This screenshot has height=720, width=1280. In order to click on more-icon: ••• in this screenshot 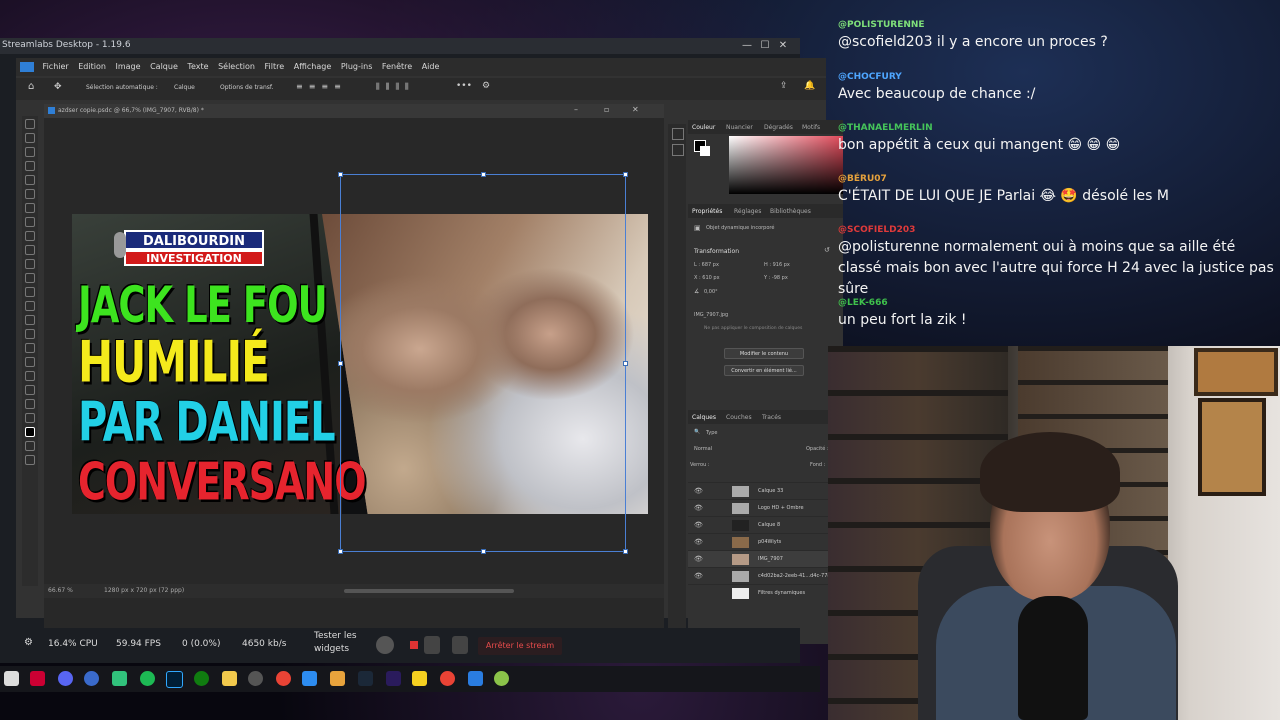, I will do `click(464, 86)`.